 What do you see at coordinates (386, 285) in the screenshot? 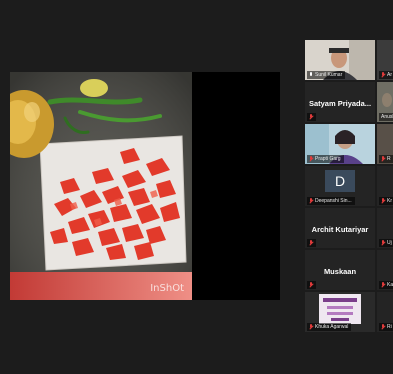
I see `participant-name-label: Ka` at bounding box center [386, 285].